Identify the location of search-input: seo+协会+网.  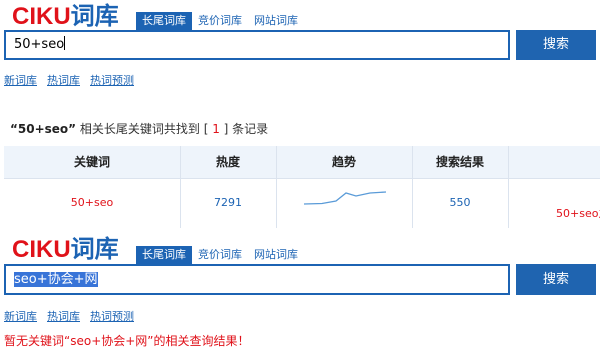
(257, 279).